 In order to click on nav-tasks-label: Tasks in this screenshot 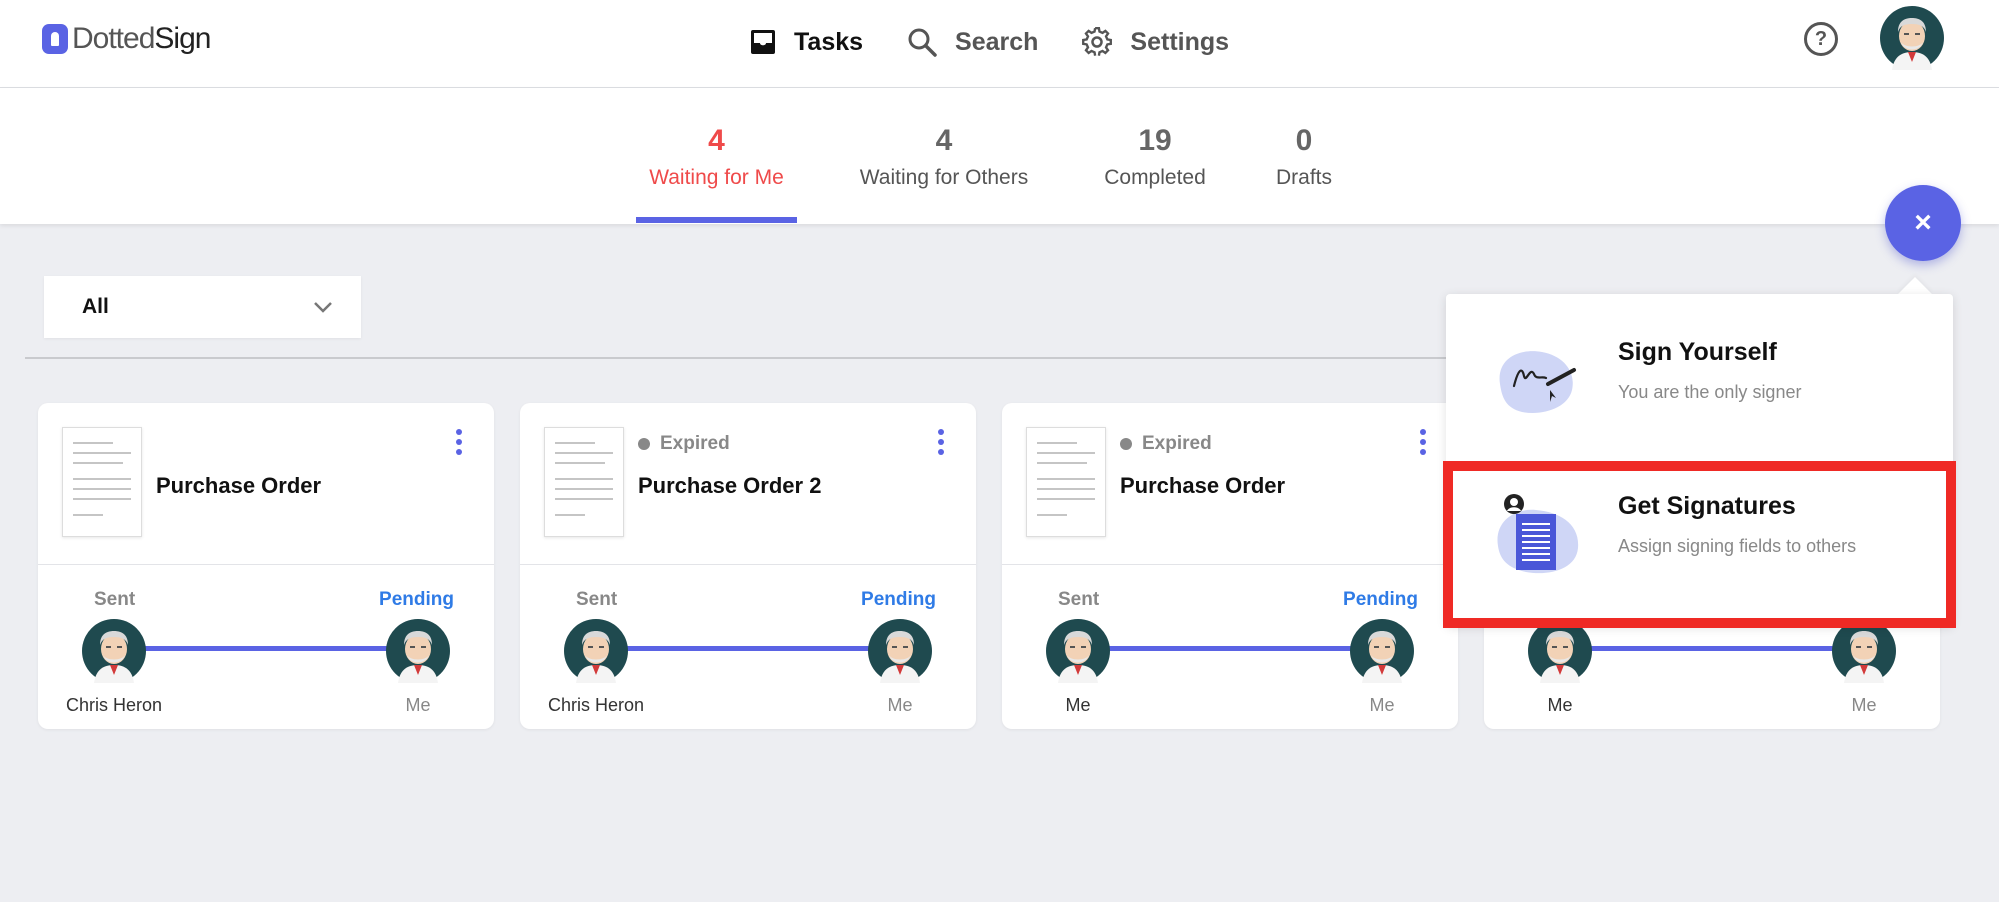, I will do `click(829, 41)`.